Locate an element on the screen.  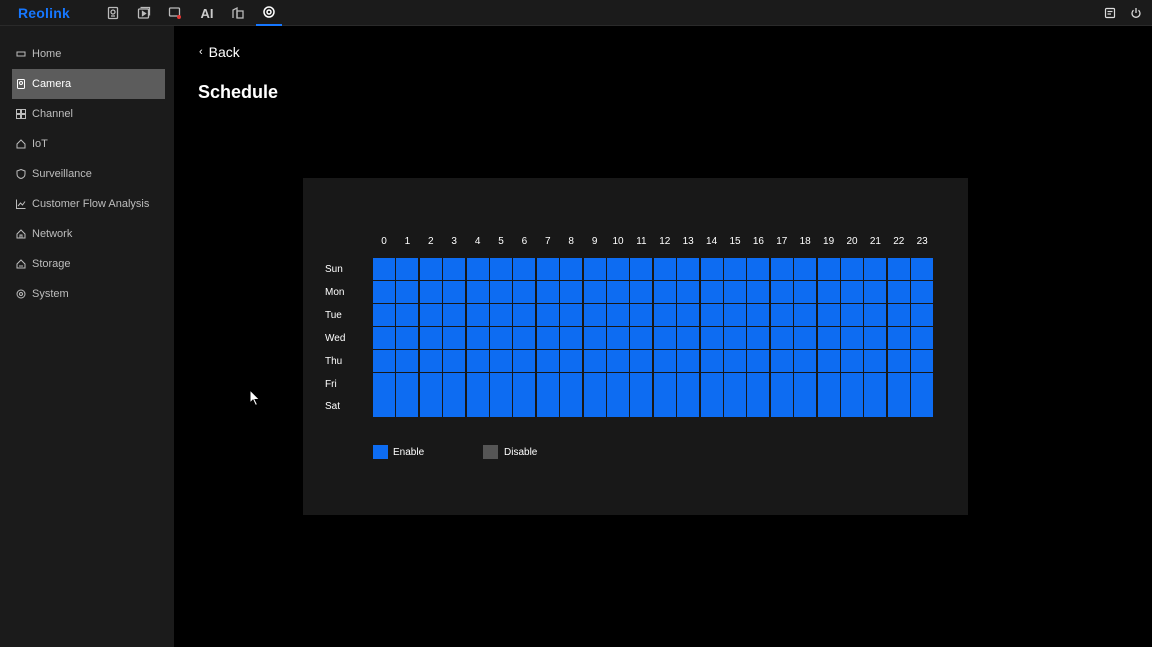
sidebar-item-system: System is located at coordinates (88, 294).